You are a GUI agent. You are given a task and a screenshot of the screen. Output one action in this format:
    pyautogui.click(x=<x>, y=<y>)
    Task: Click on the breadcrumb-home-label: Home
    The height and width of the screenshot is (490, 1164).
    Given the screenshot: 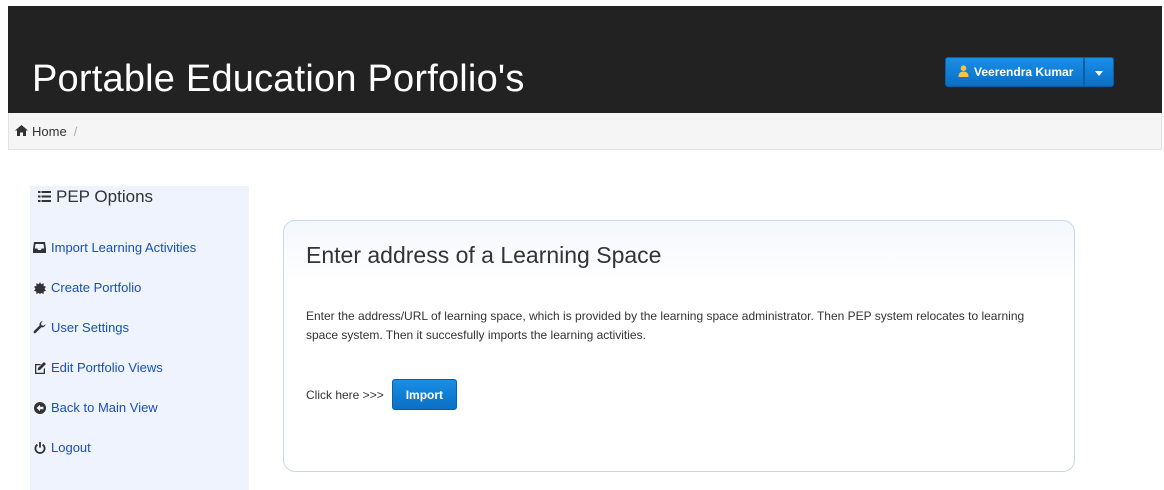 What is the action you would take?
    pyautogui.click(x=49, y=131)
    